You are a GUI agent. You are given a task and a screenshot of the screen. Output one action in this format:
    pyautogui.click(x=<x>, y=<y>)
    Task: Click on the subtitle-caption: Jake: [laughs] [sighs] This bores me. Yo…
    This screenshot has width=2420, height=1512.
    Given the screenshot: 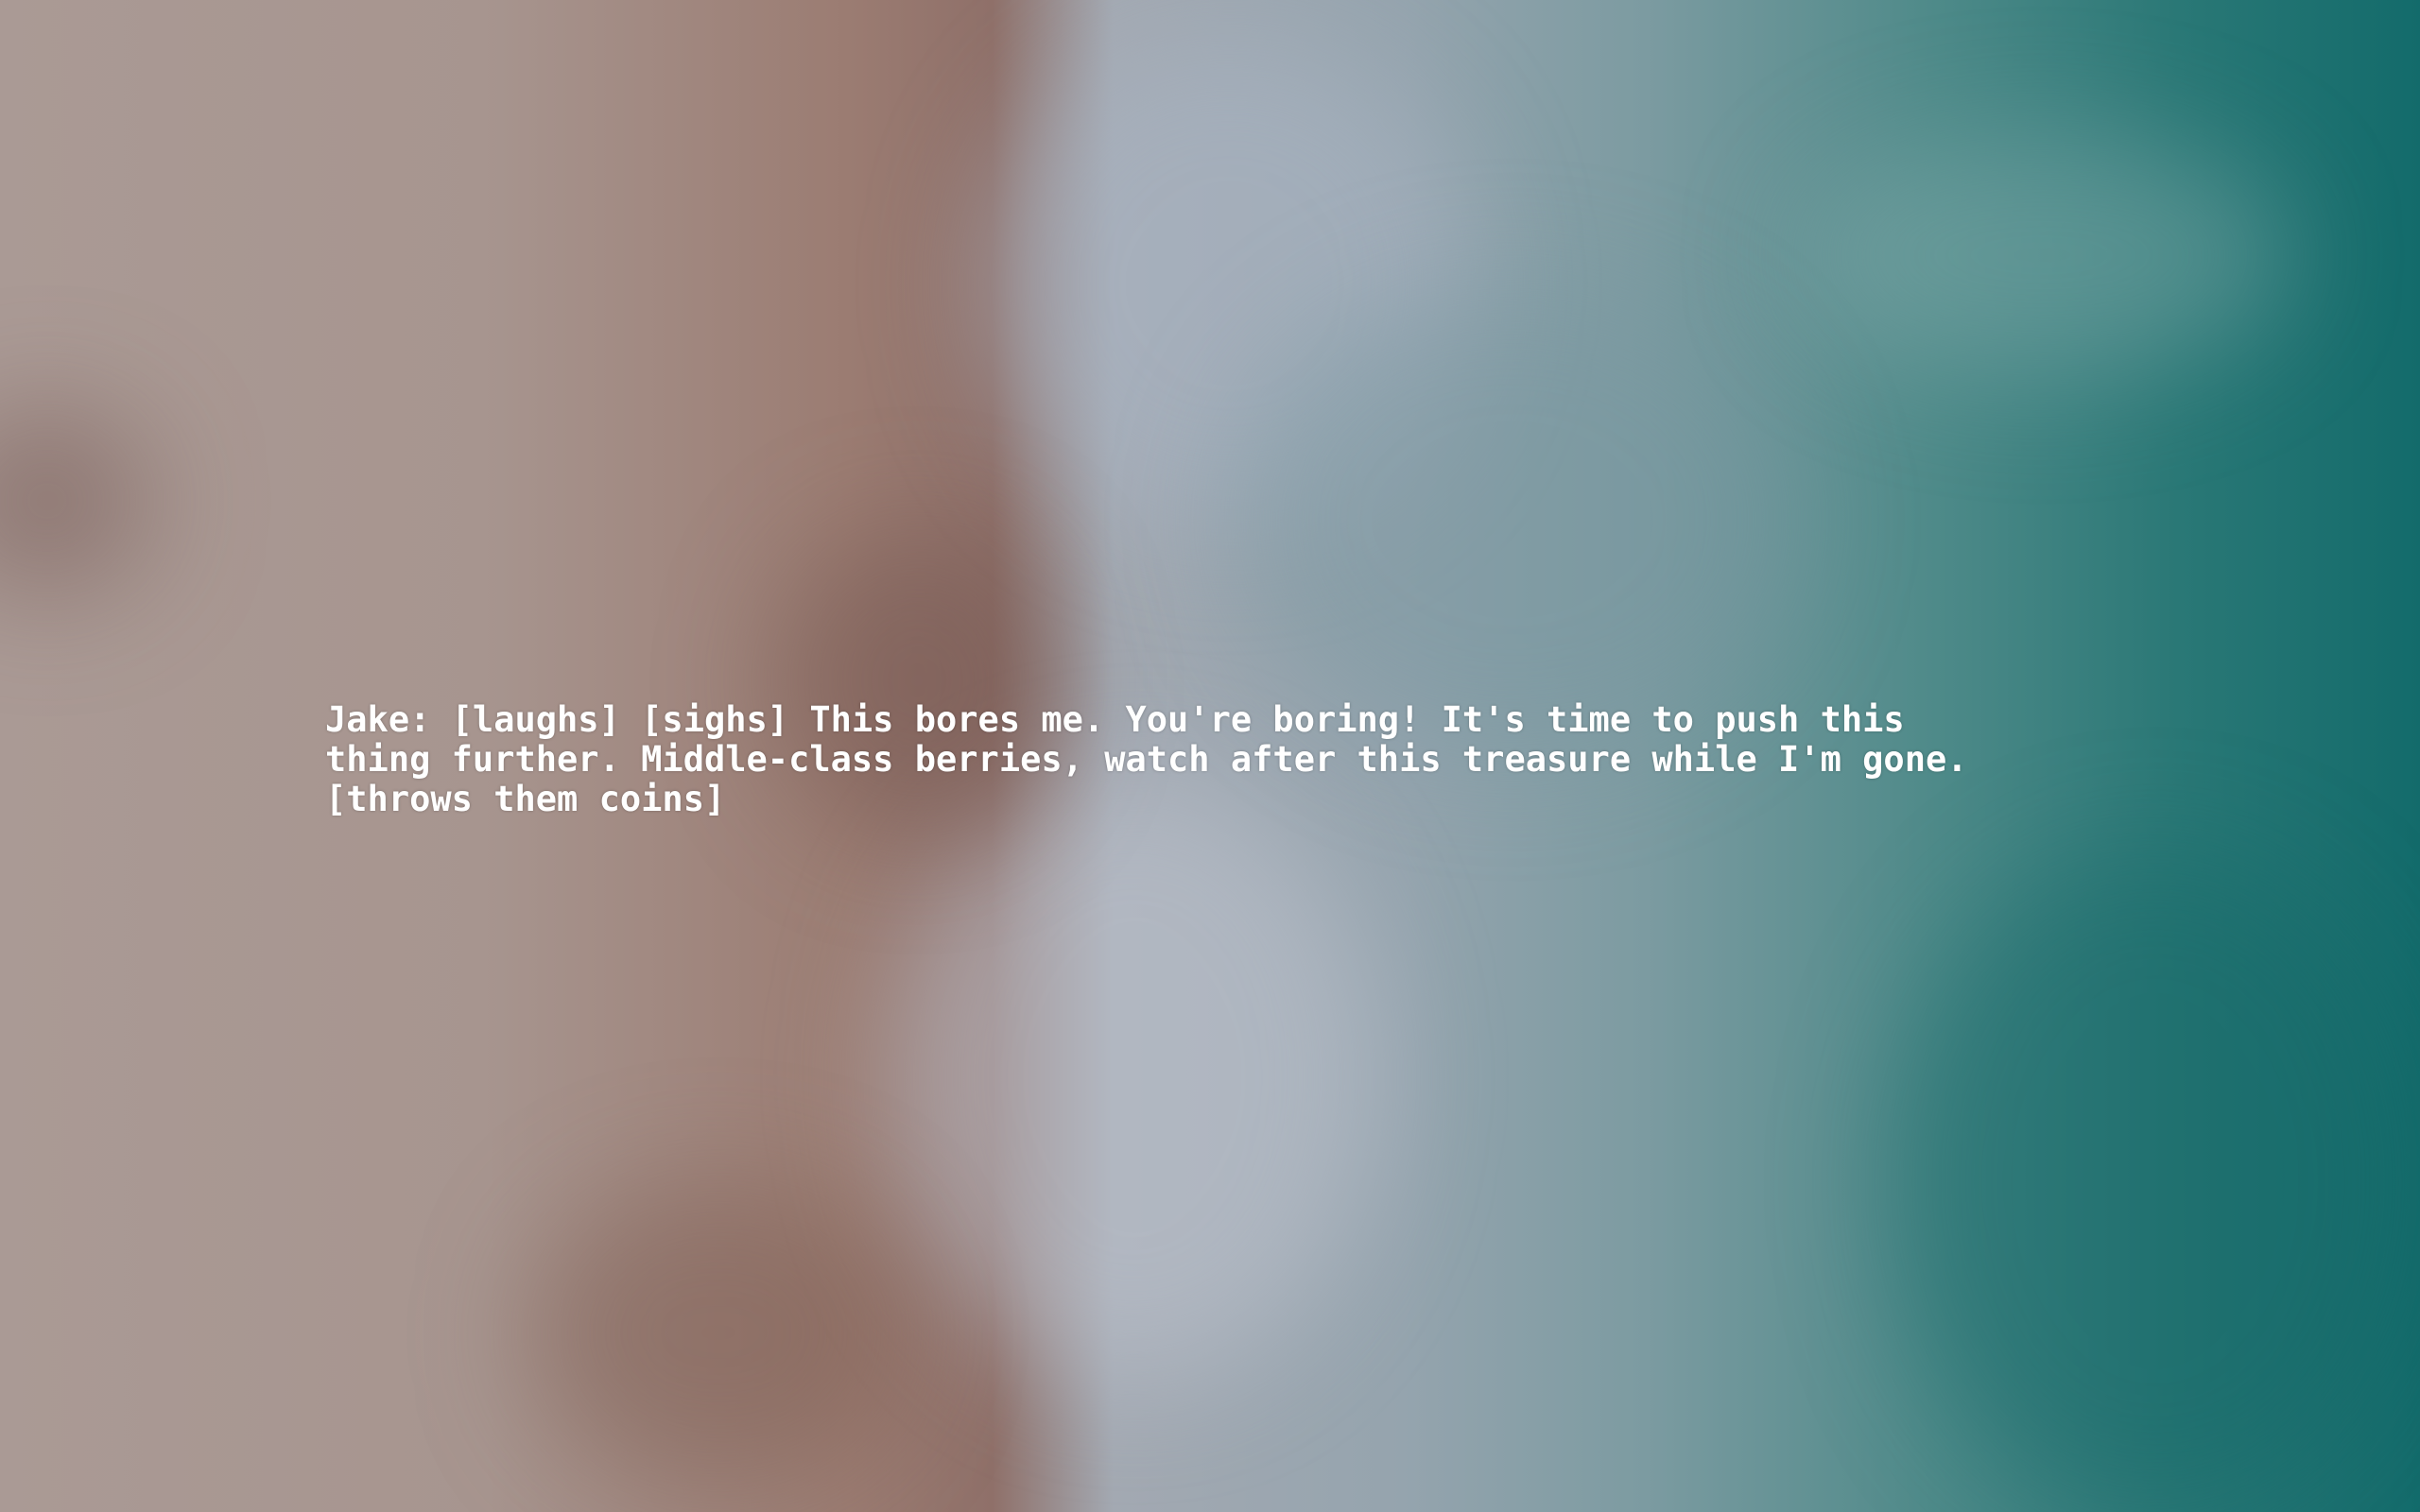 What is the action you would take?
    pyautogui.click(x=1146, y=759)
    